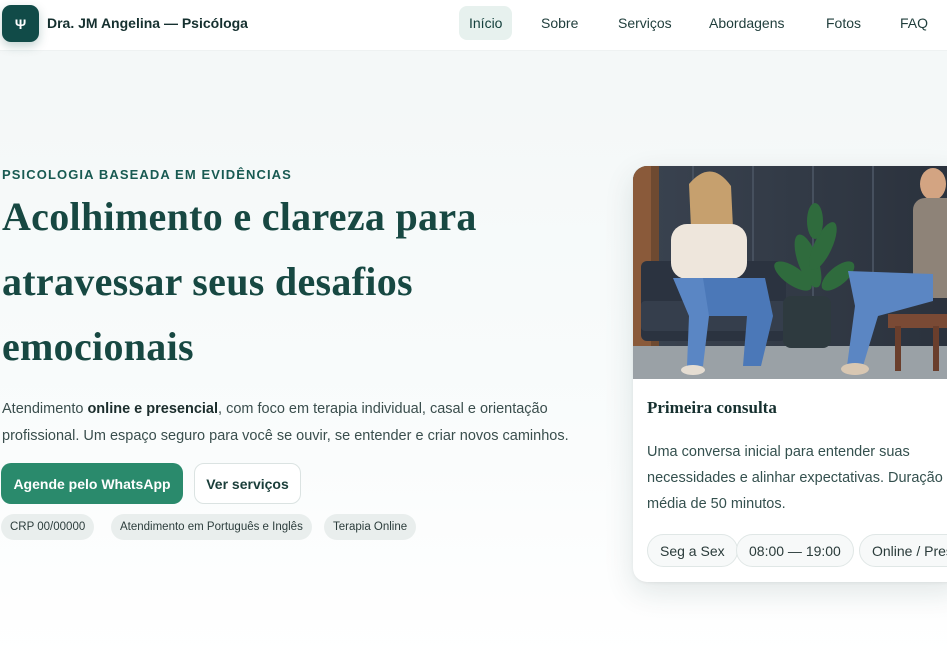 The height and width of the screenshot is (664, 947). What do you see at coordinates (486, 23) in the screenshot?
I see `nav-link-inicio: Início` at bounding box center [486, 23].